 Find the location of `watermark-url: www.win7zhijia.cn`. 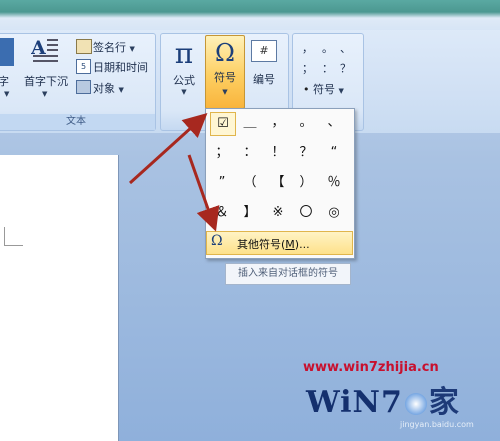

watermark-url: www.win7zhijia.cn is located at coordinates (371, 367).